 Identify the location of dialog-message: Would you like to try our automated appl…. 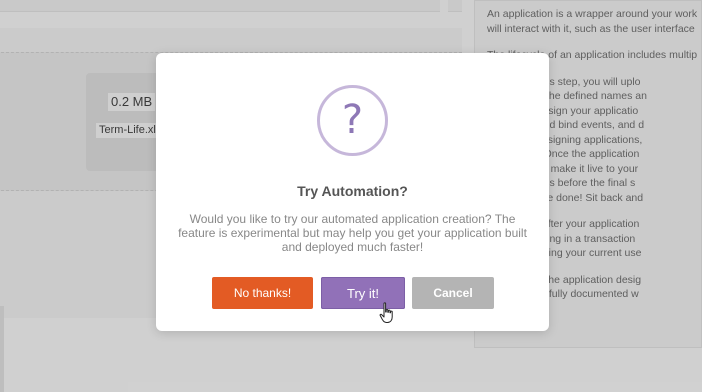
(352, 233).